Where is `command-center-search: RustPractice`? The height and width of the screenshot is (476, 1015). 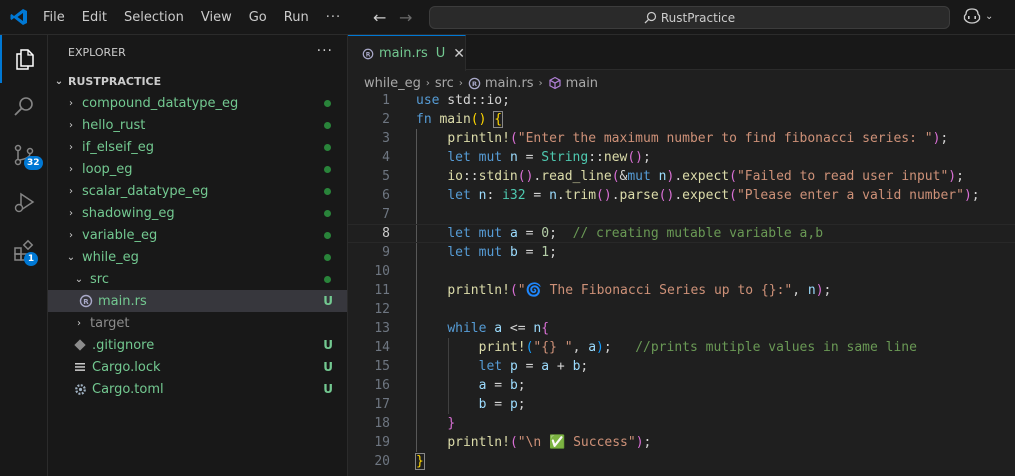
command-center-search: RustPractice is located at coordinates (689, 17).